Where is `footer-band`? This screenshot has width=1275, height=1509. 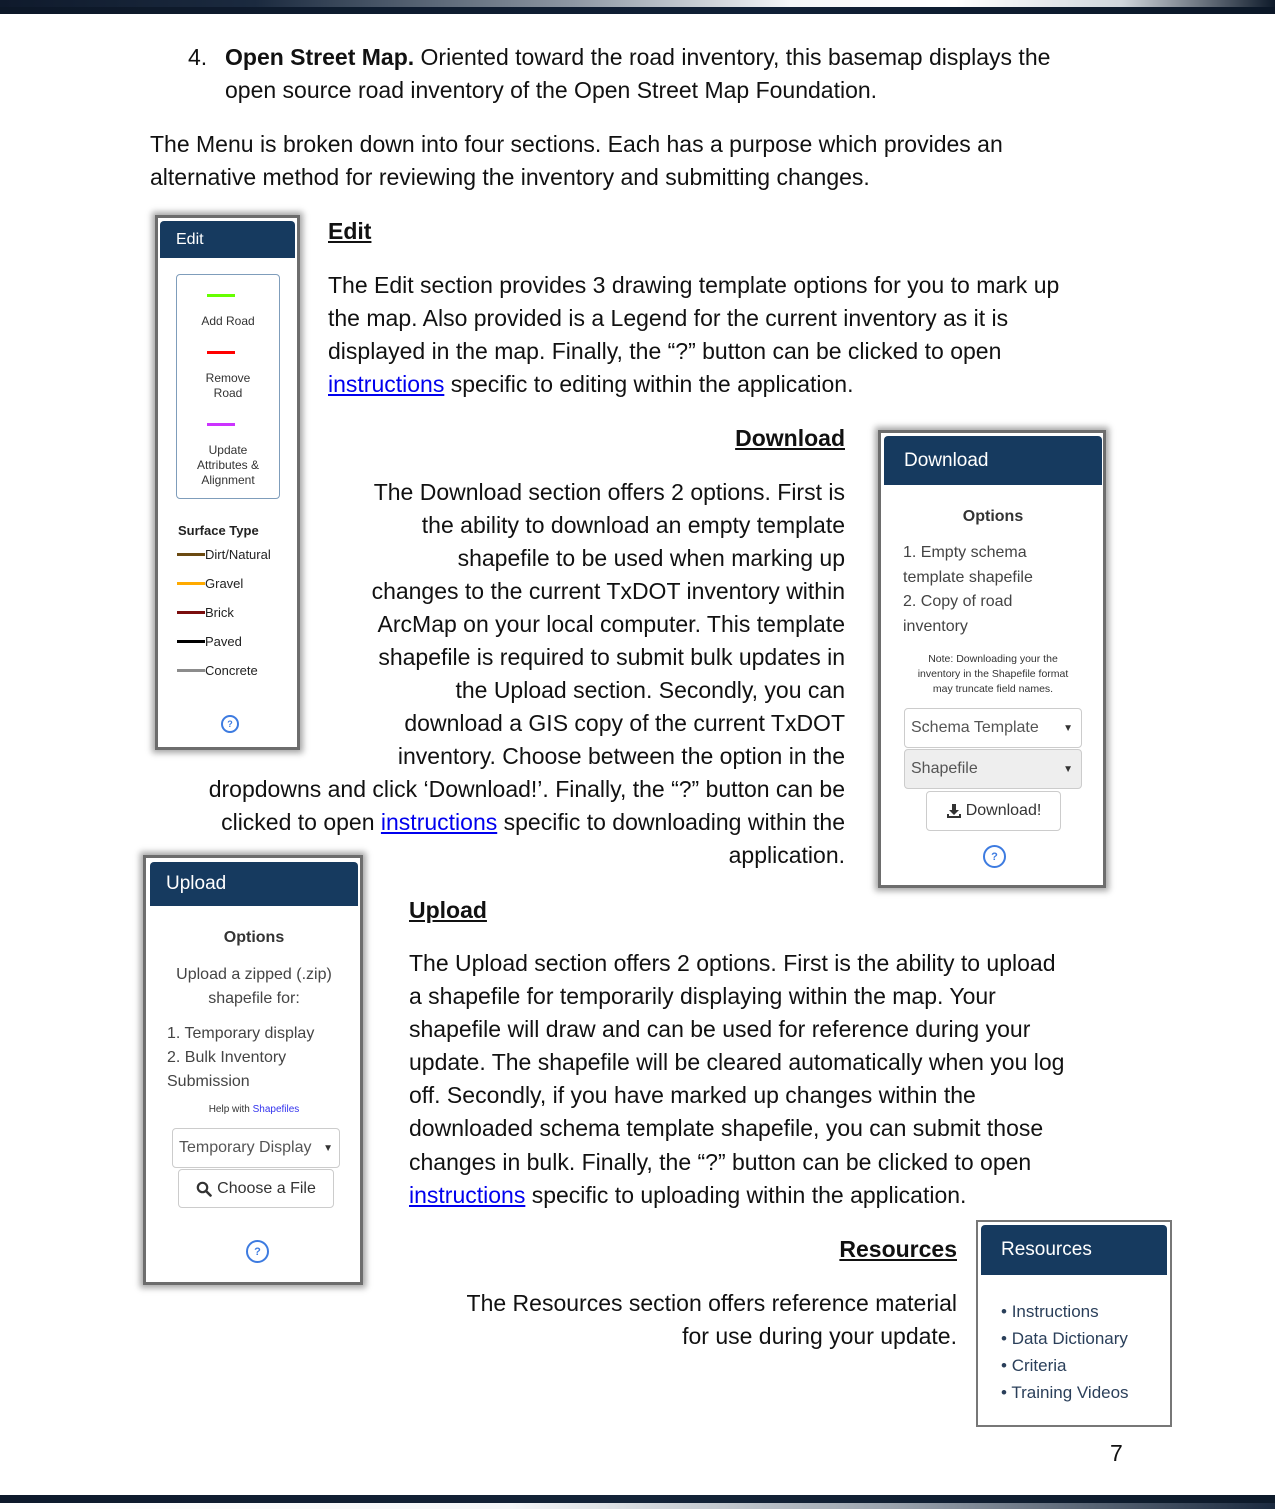
footer-band is located at coordinates (637, 1502).